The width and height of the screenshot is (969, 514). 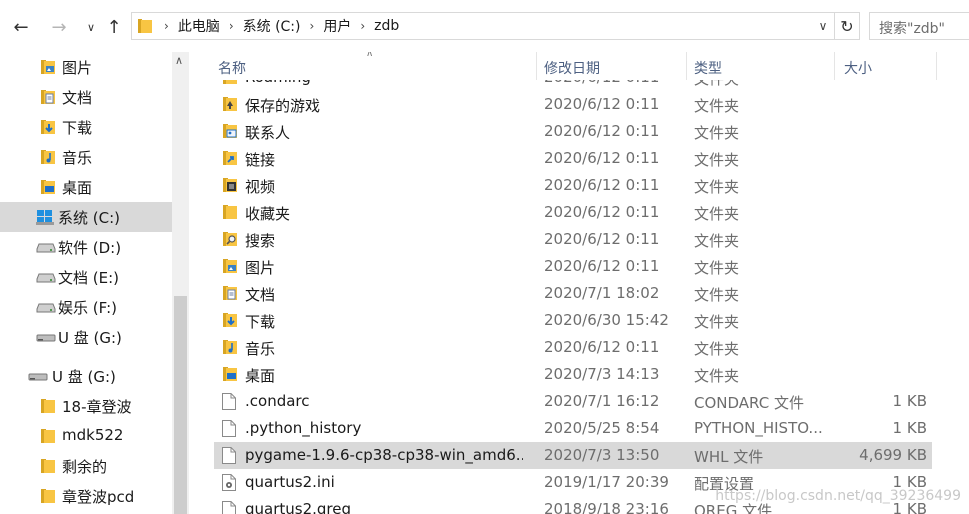 What do you see at coordinates (86, 496) in the screenshot?
I see `nav-item: 章登波pcd` at bounding box center [86, 496].